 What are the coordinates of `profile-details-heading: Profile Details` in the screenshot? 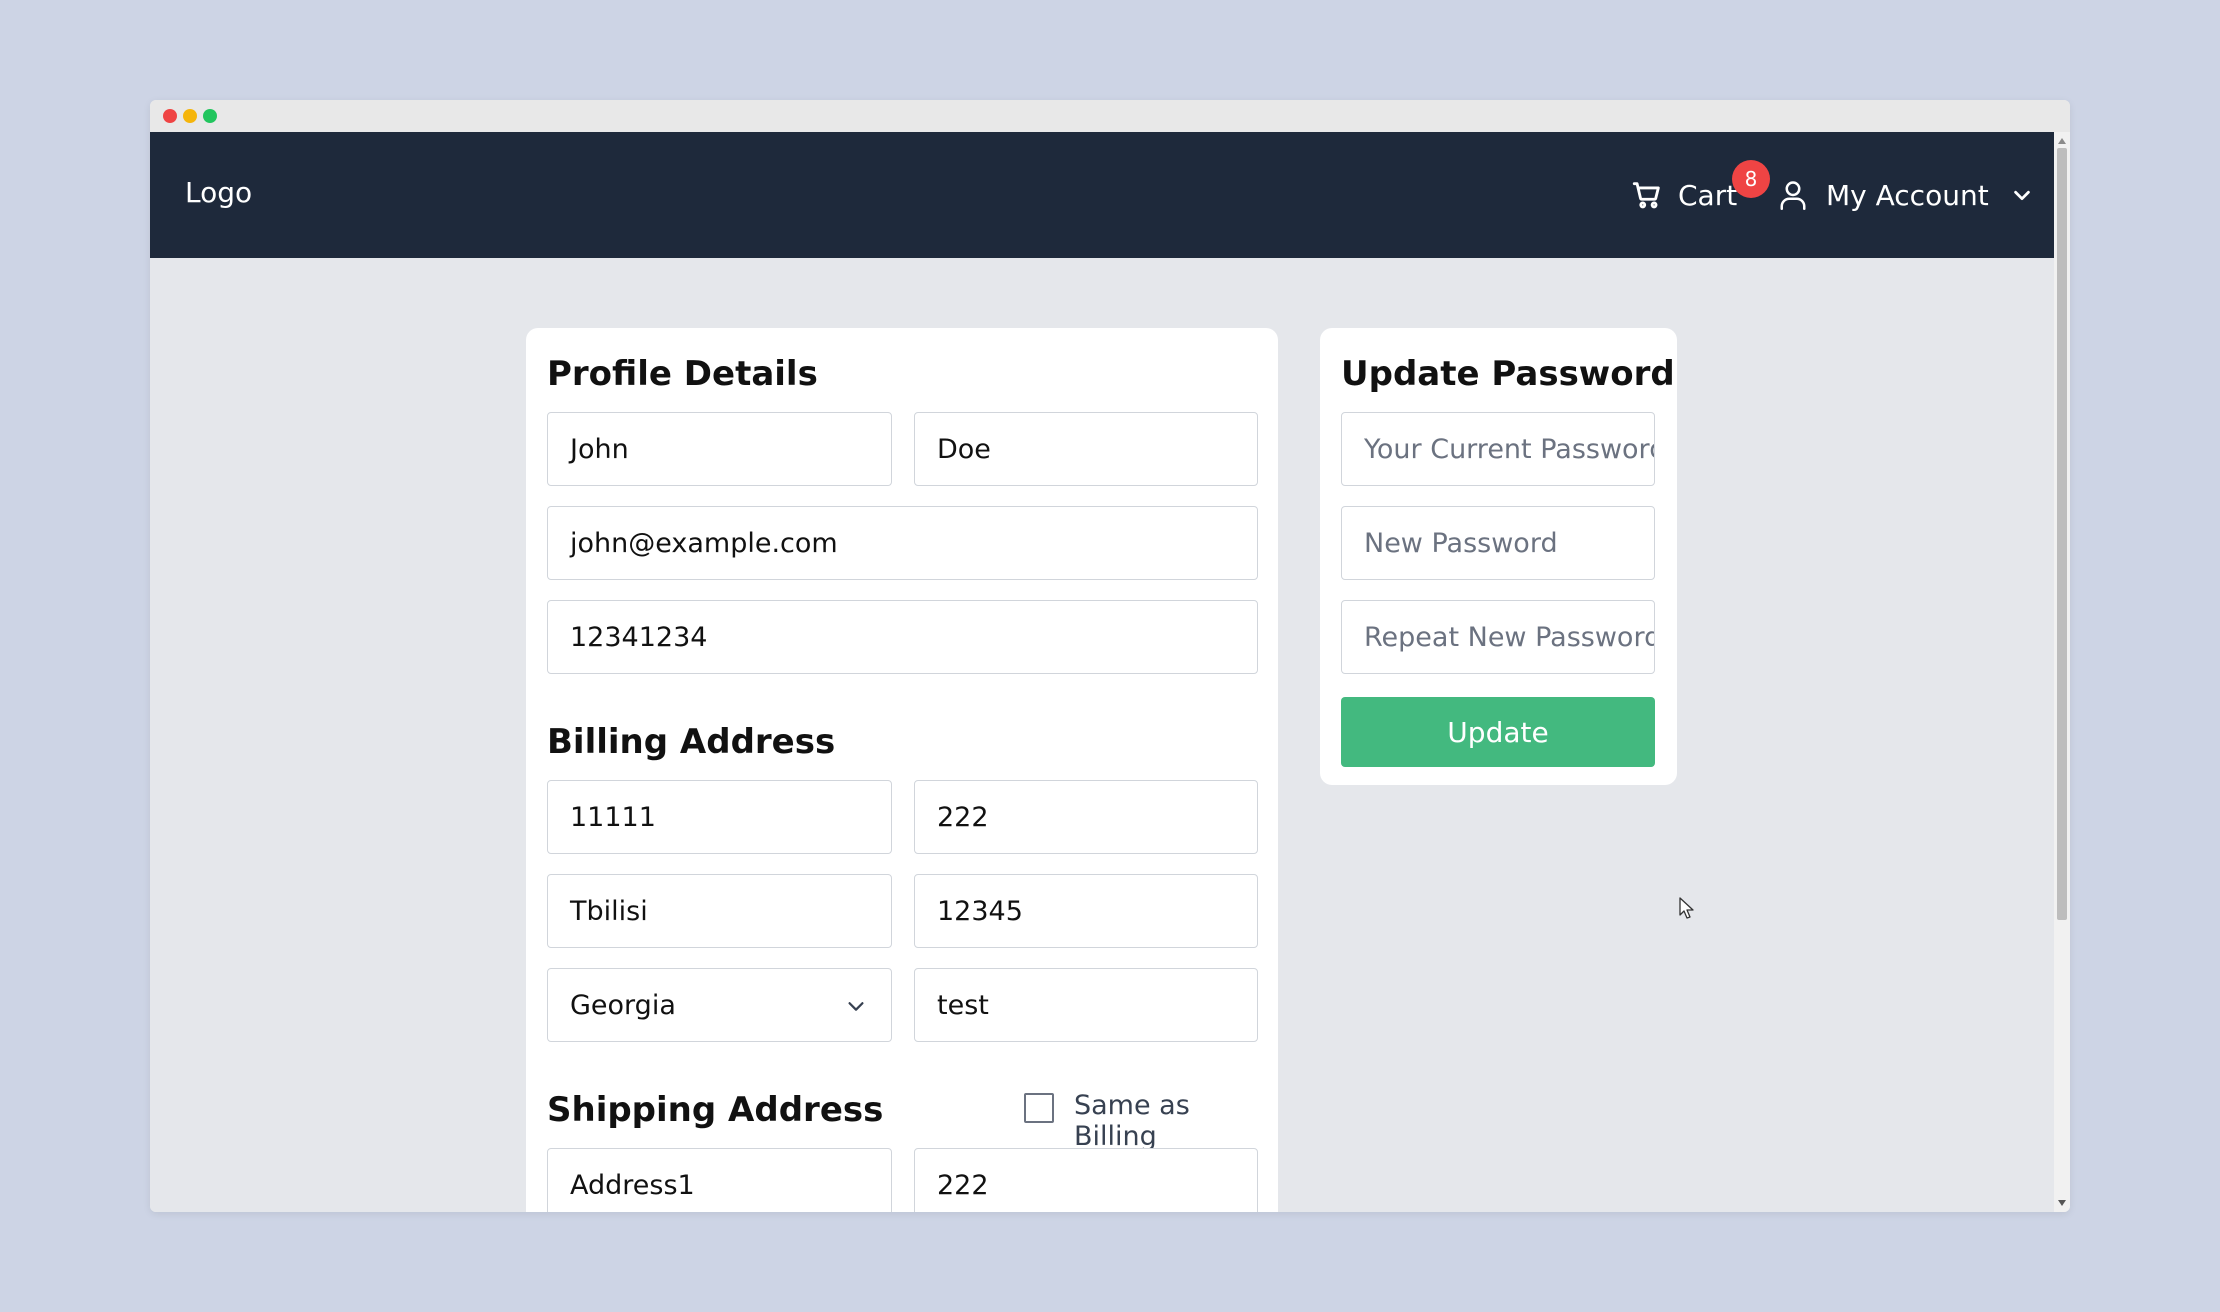 It's located at (682, 374).